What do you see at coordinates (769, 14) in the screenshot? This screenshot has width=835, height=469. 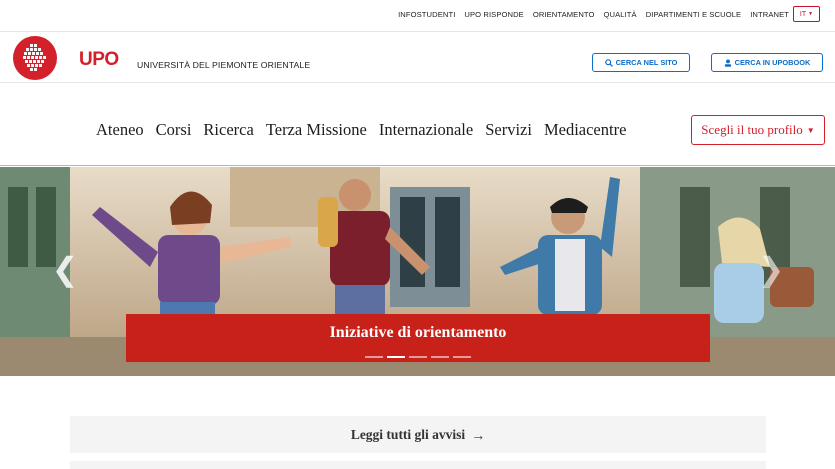 I see `utility-link-intranet: INTRANET` at bounding box center [769, 14].